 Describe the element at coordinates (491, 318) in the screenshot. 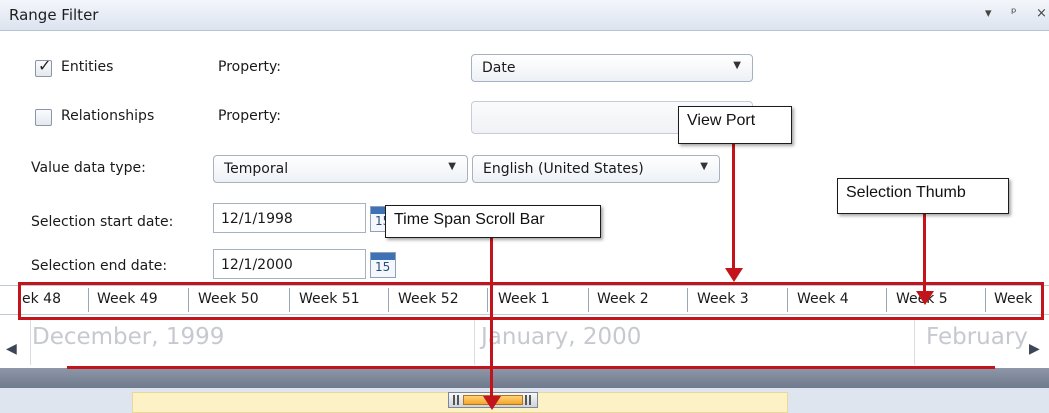

I see `scroll-bar-pointer` at that location.